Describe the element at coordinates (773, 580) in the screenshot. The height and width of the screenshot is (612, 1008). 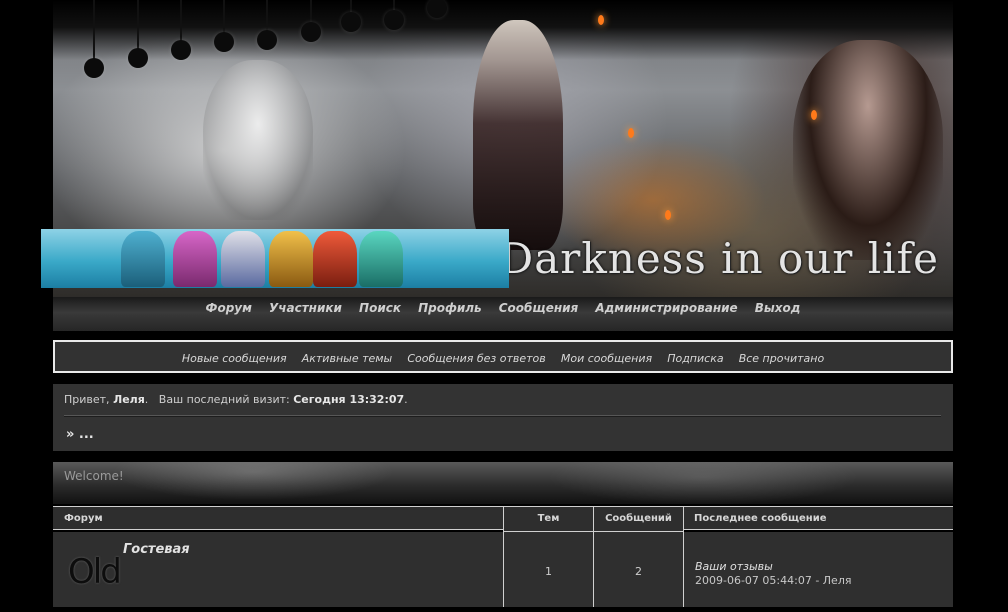
I see `last-post-meta: 2009-06-07 05:44:07 - Леля` at that location.